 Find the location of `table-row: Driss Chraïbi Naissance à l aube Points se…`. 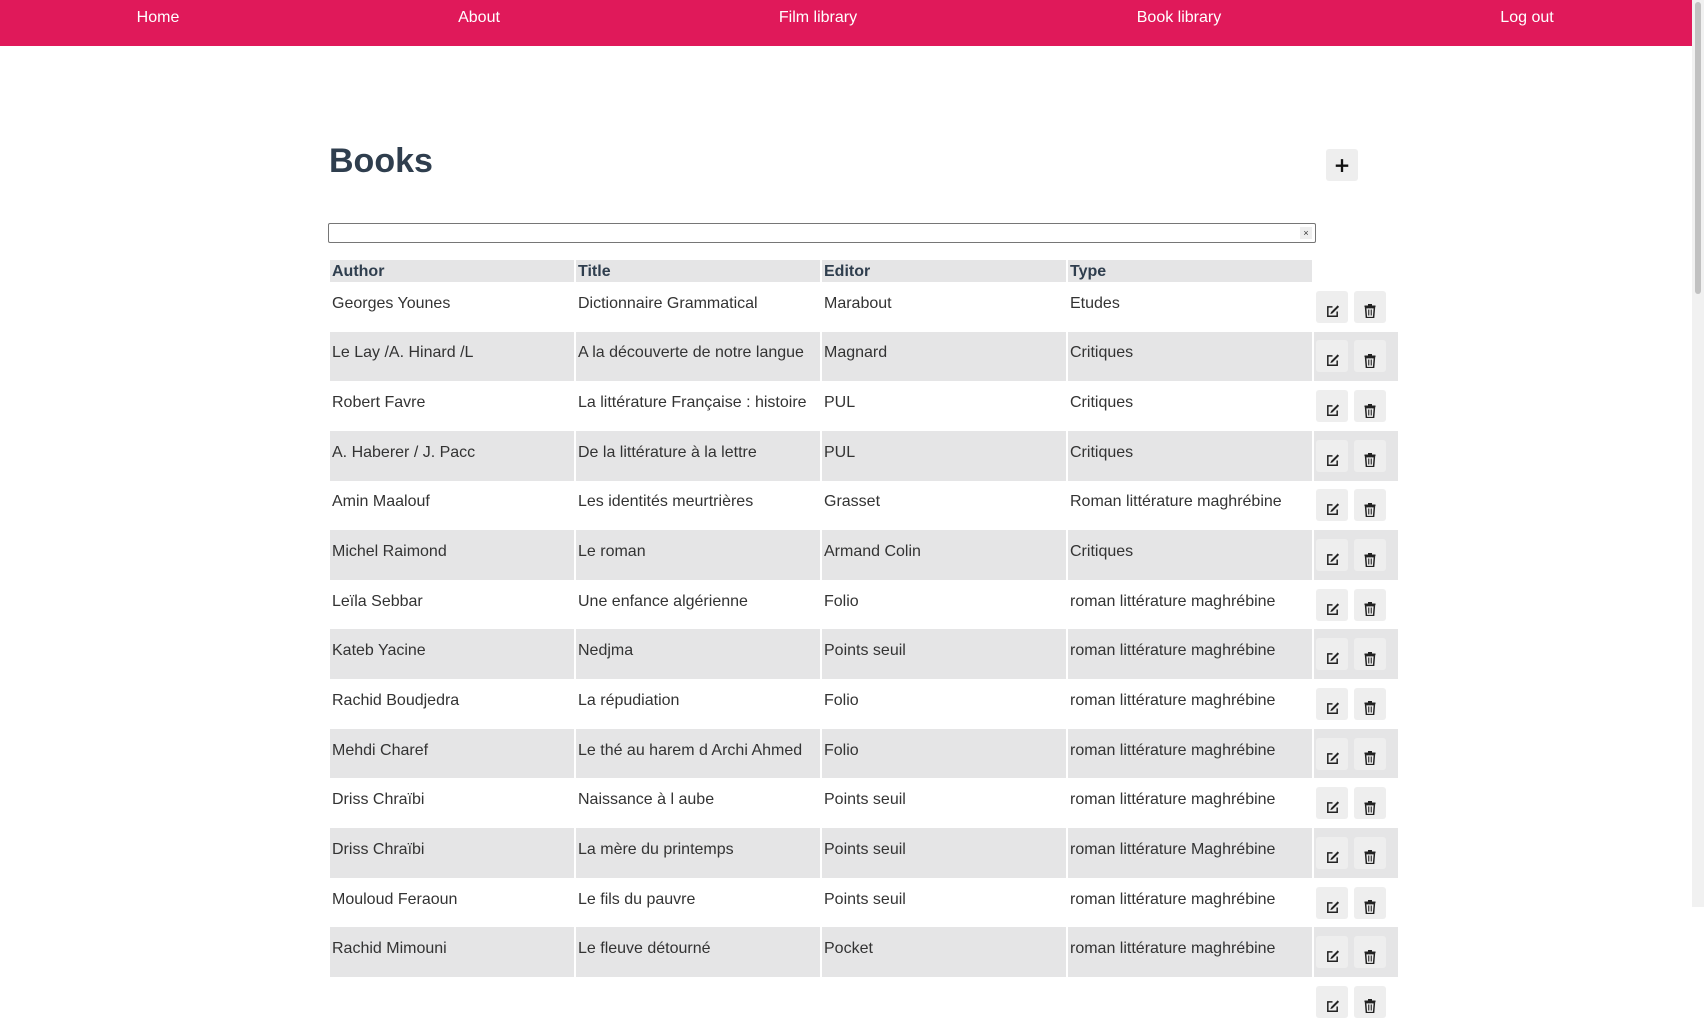

table-row: Driss Chraïbi Naissance à l aube Points se… is located at coordinates (864, 803).